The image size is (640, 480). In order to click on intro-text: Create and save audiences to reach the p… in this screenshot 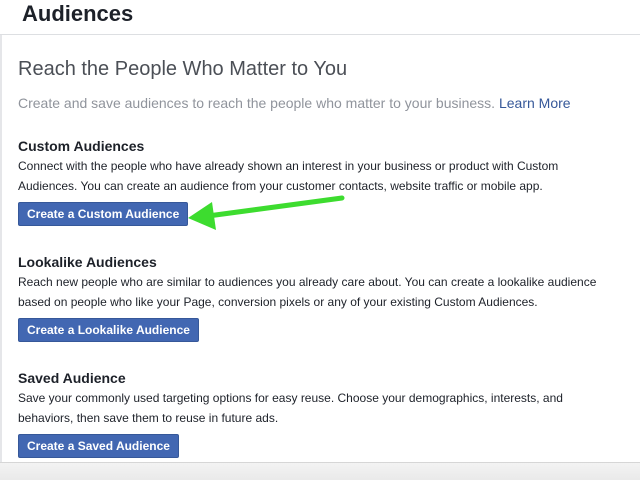, I will do `click(257, 103)`.